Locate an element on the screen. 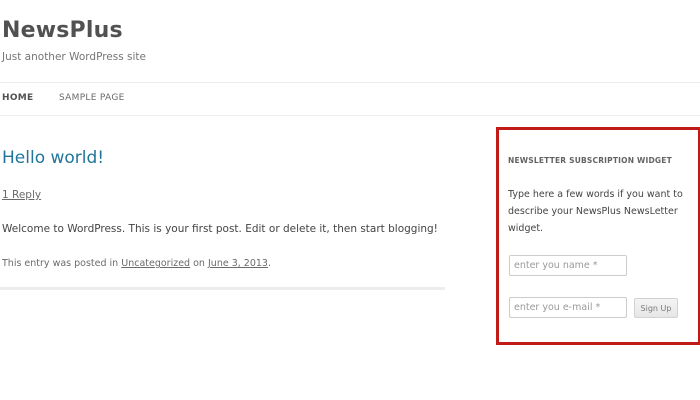 The height and width of the screenshot is (400, 700). category-link: Uncategorized is located at coordinates (155, 263).